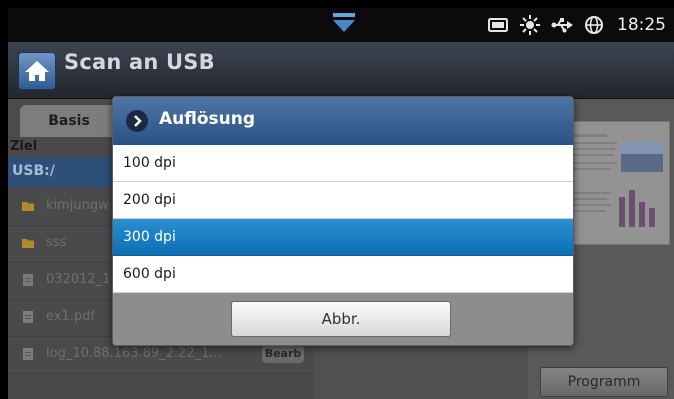 The image size is (674, 399). I want to click on edit-button: Bearb, so click(283, 354).